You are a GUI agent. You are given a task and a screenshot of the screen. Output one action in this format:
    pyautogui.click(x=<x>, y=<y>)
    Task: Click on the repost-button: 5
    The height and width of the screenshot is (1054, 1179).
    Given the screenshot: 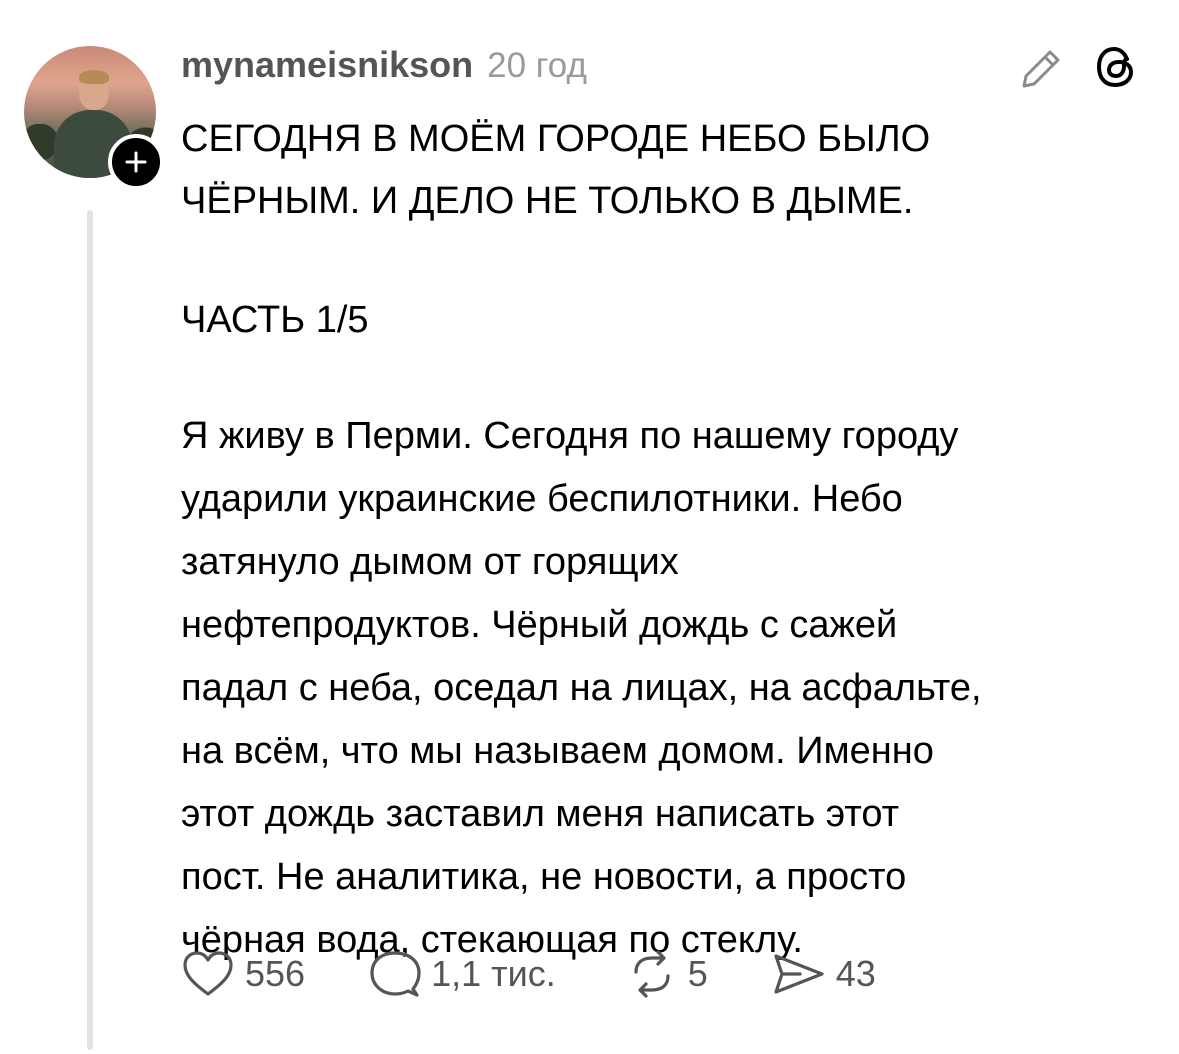 What is the action you would take?
    pyautogui.click(x=667, y=974)
    